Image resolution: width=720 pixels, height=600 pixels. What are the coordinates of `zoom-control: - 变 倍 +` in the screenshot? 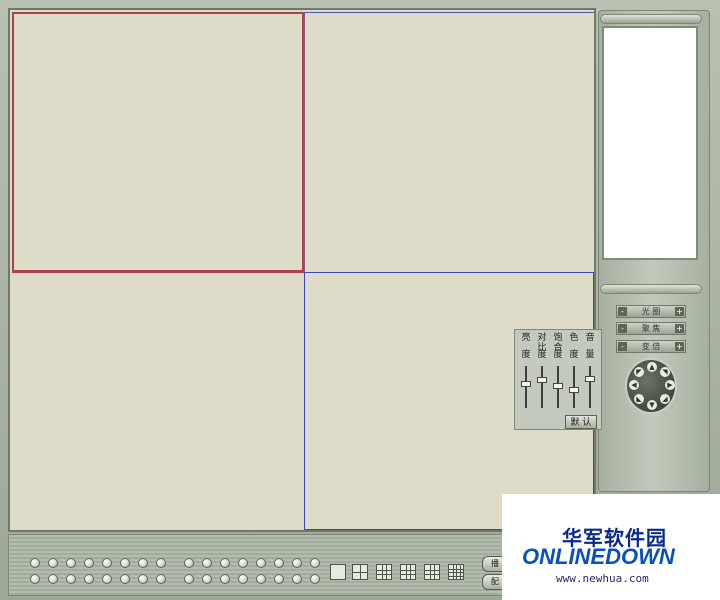 It's located at (651, 346).